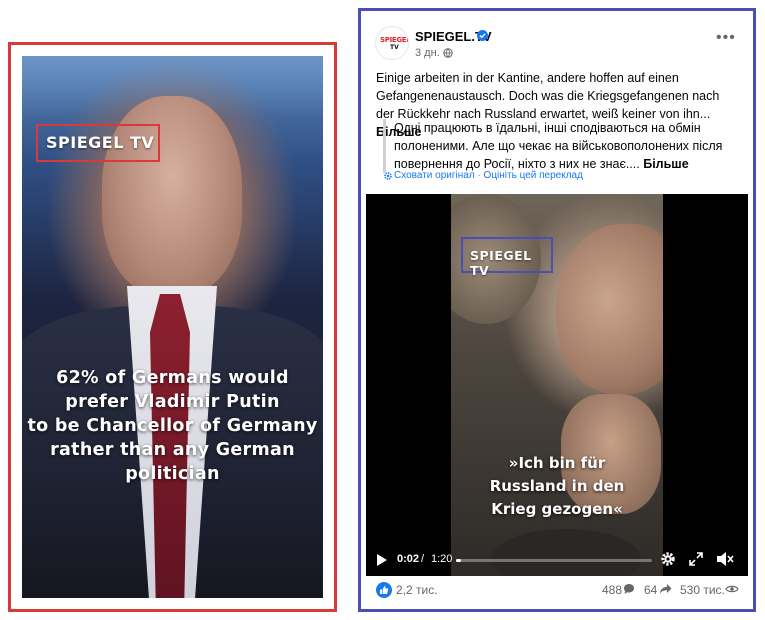 Image resolution: width=765 pixels, height=620 pixels. What do you see at coordinates (458, 560) in the screenshot?
I see `progress-fill` at bounding box center [458, 560].